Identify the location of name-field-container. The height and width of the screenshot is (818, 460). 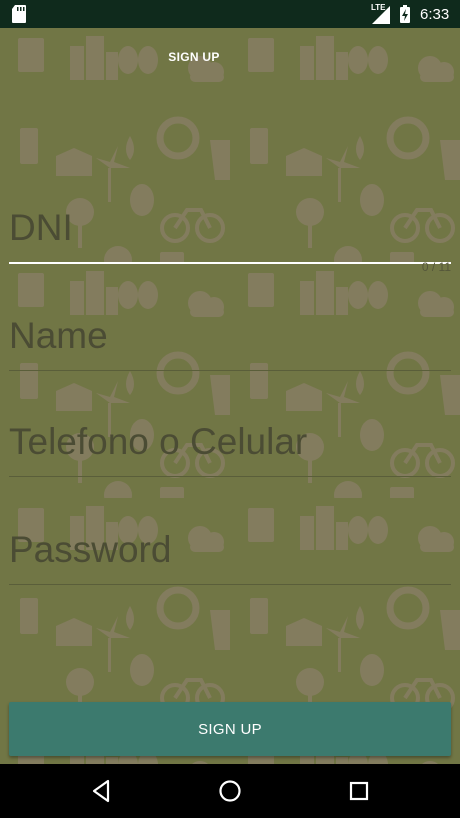
(230, 341).